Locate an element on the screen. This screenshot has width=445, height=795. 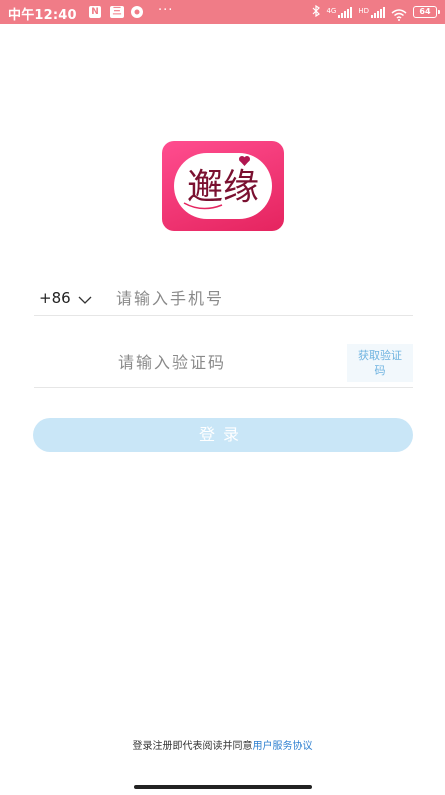
app-logo: 邂缘 is located at coordinates (223, 186).